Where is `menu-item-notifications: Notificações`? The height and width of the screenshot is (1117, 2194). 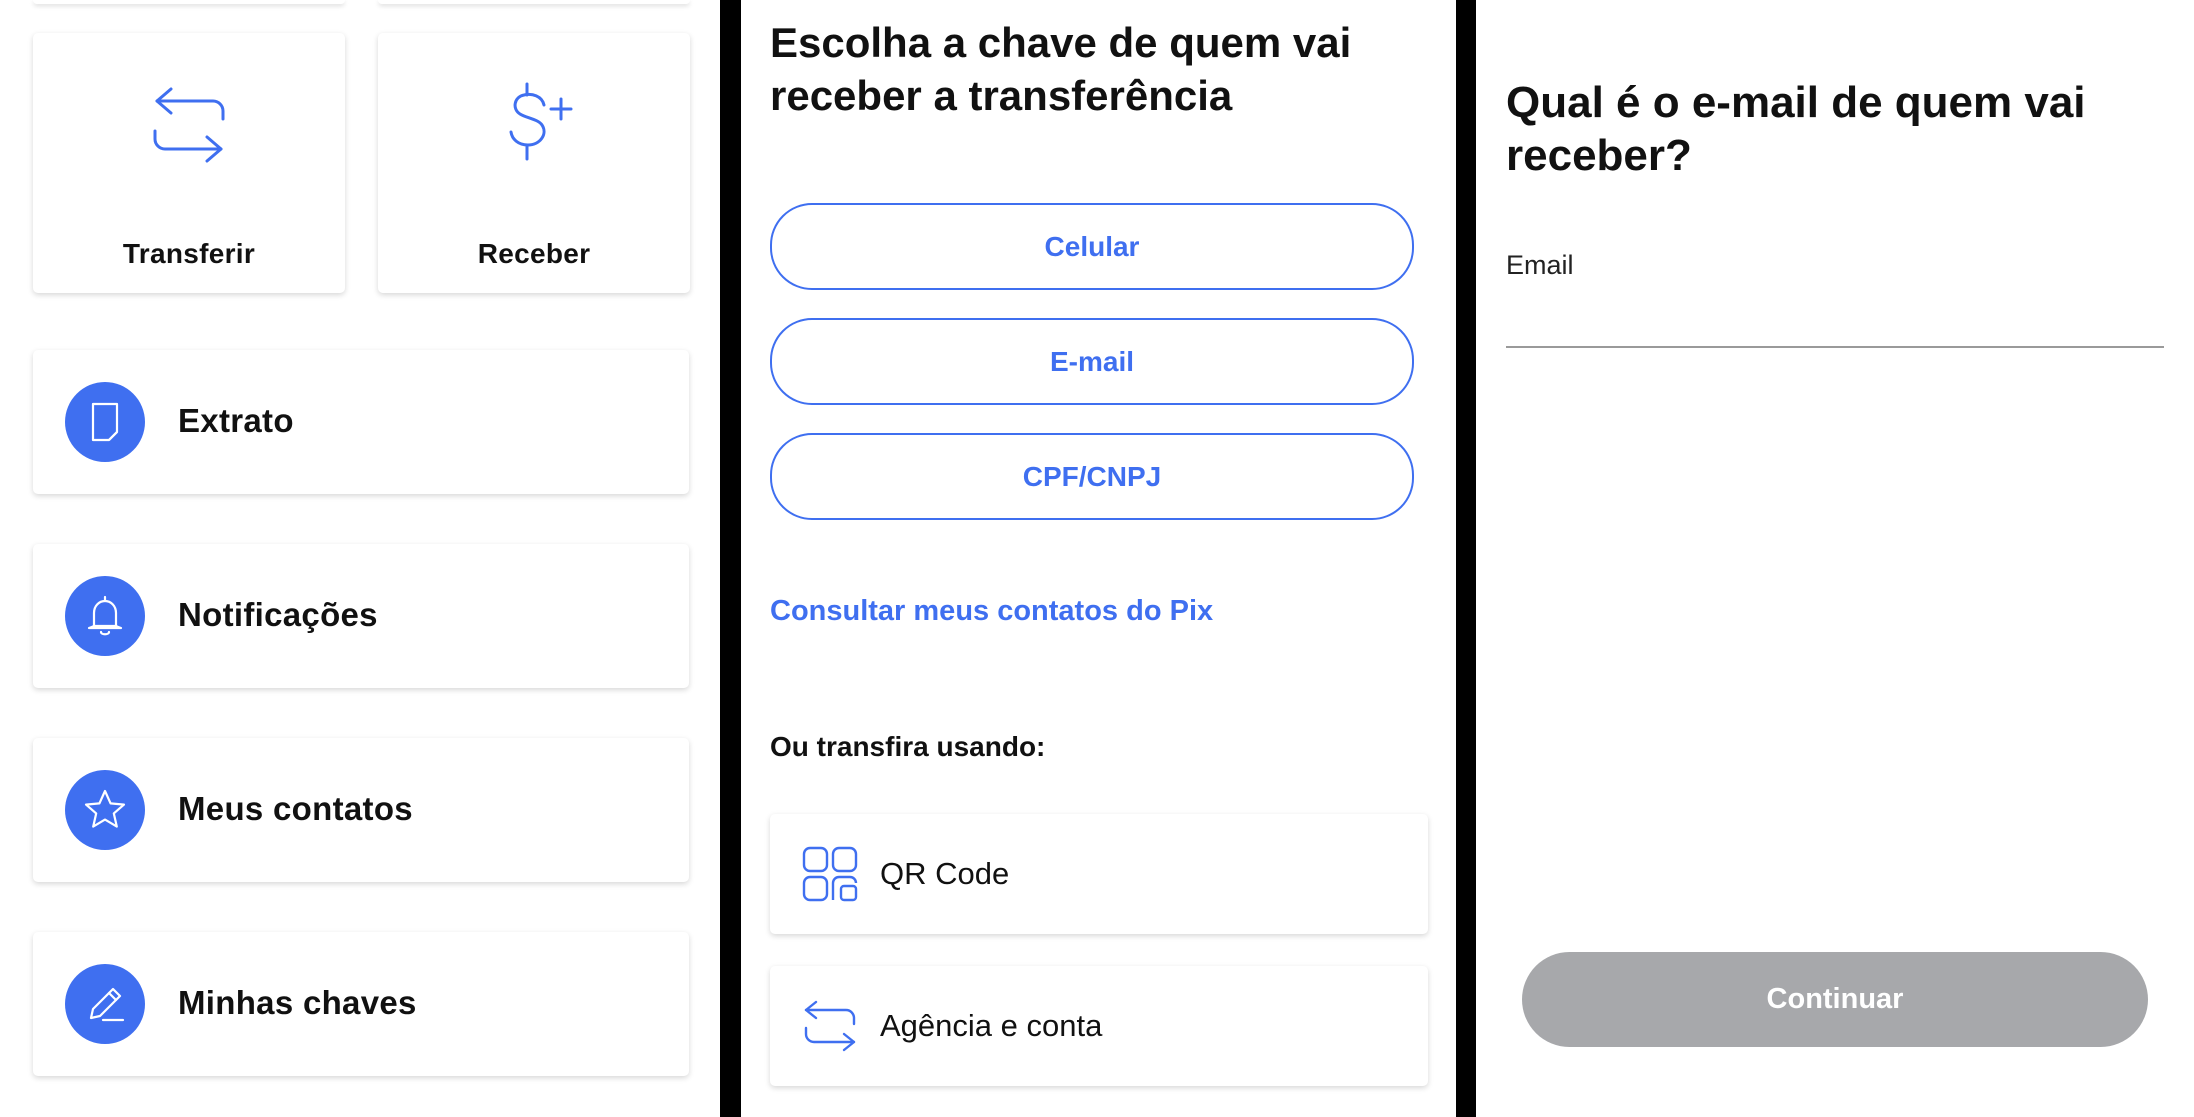 menu-item-notifications: Notificações is located at coordinates (361, 616).